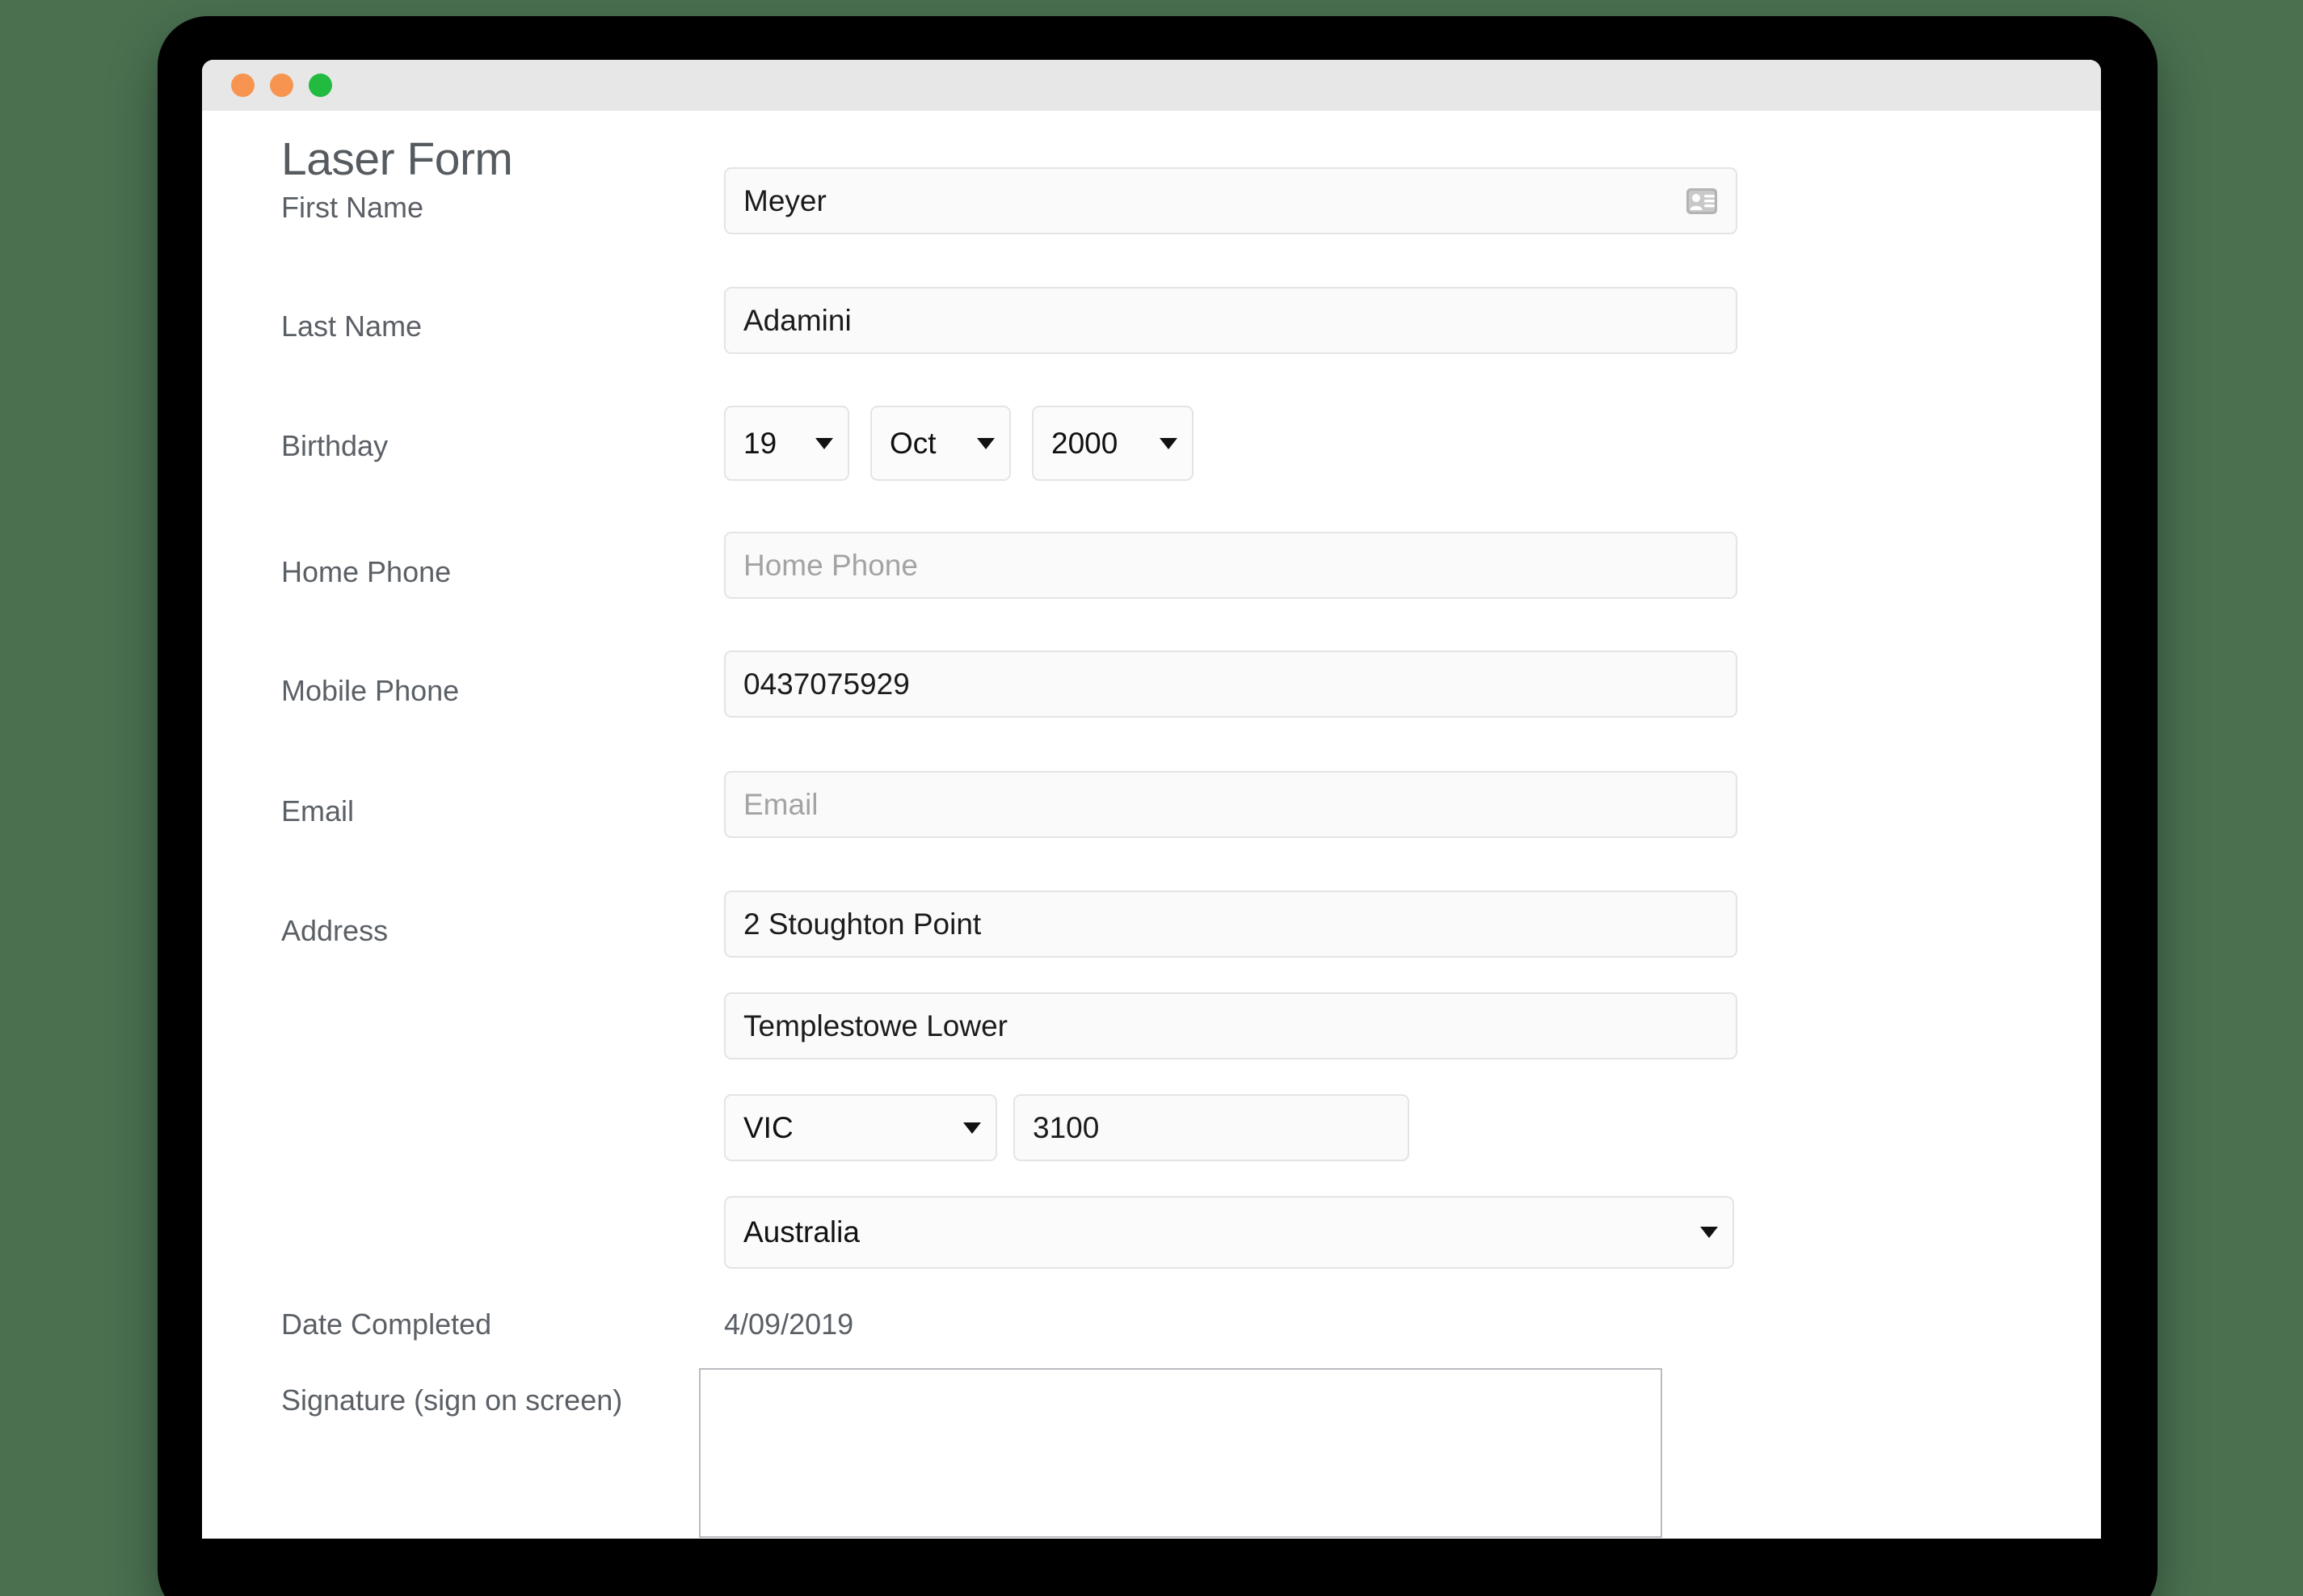 The image size is (2303, 1596). I want to click on address-street-input: 2 Stoughton Point, so click(1230, 925).